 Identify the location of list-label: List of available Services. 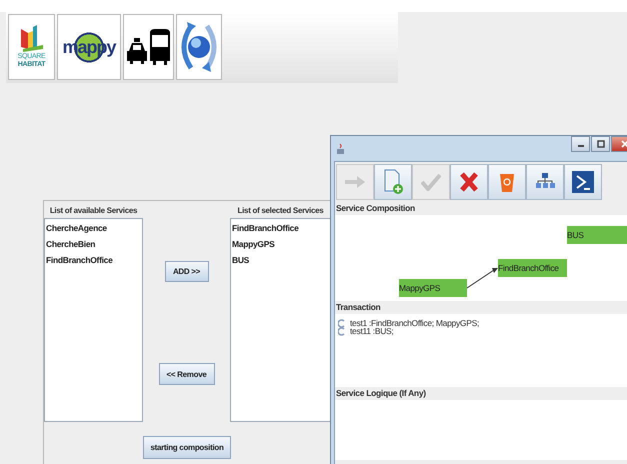
(94, 210).